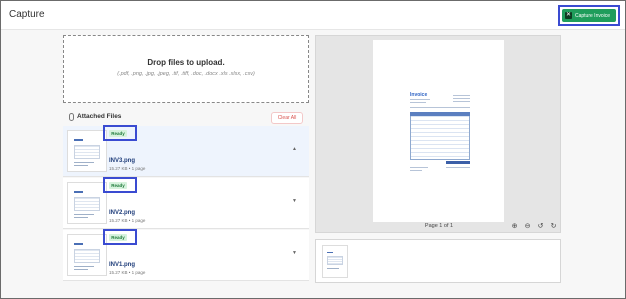 The width and height of the screenshot is (626, 299). I want to click on page-title: Capture, so click(27, 14).